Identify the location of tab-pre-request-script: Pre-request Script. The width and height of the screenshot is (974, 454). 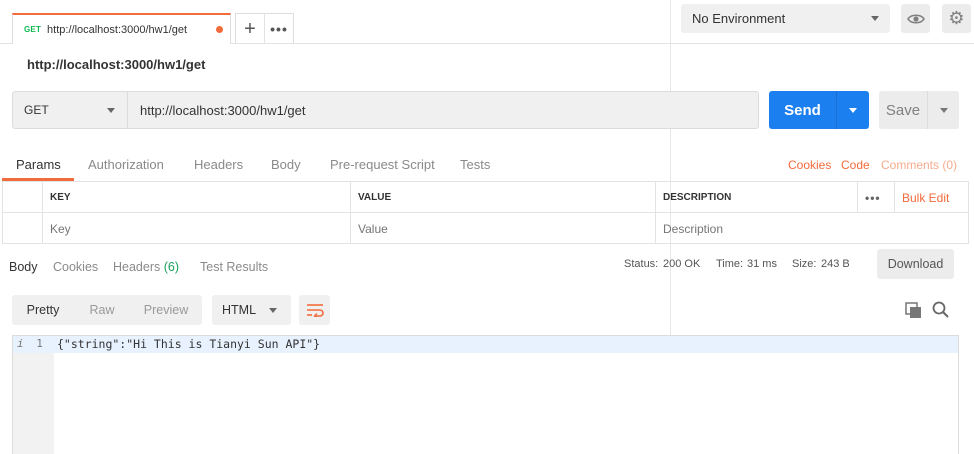
(382, 164).